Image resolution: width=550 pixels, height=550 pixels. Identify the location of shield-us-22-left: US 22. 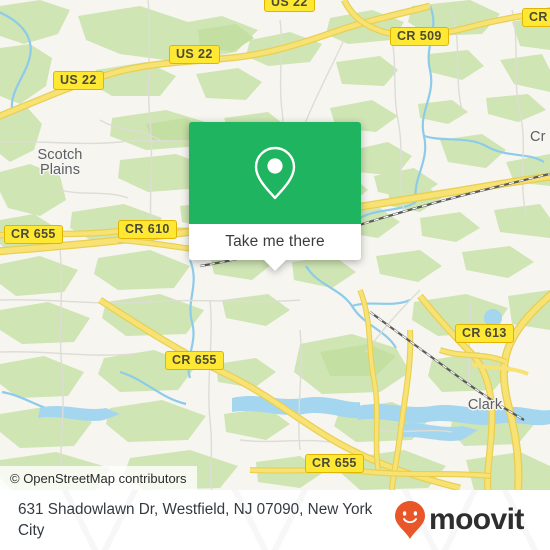
(78, 80).